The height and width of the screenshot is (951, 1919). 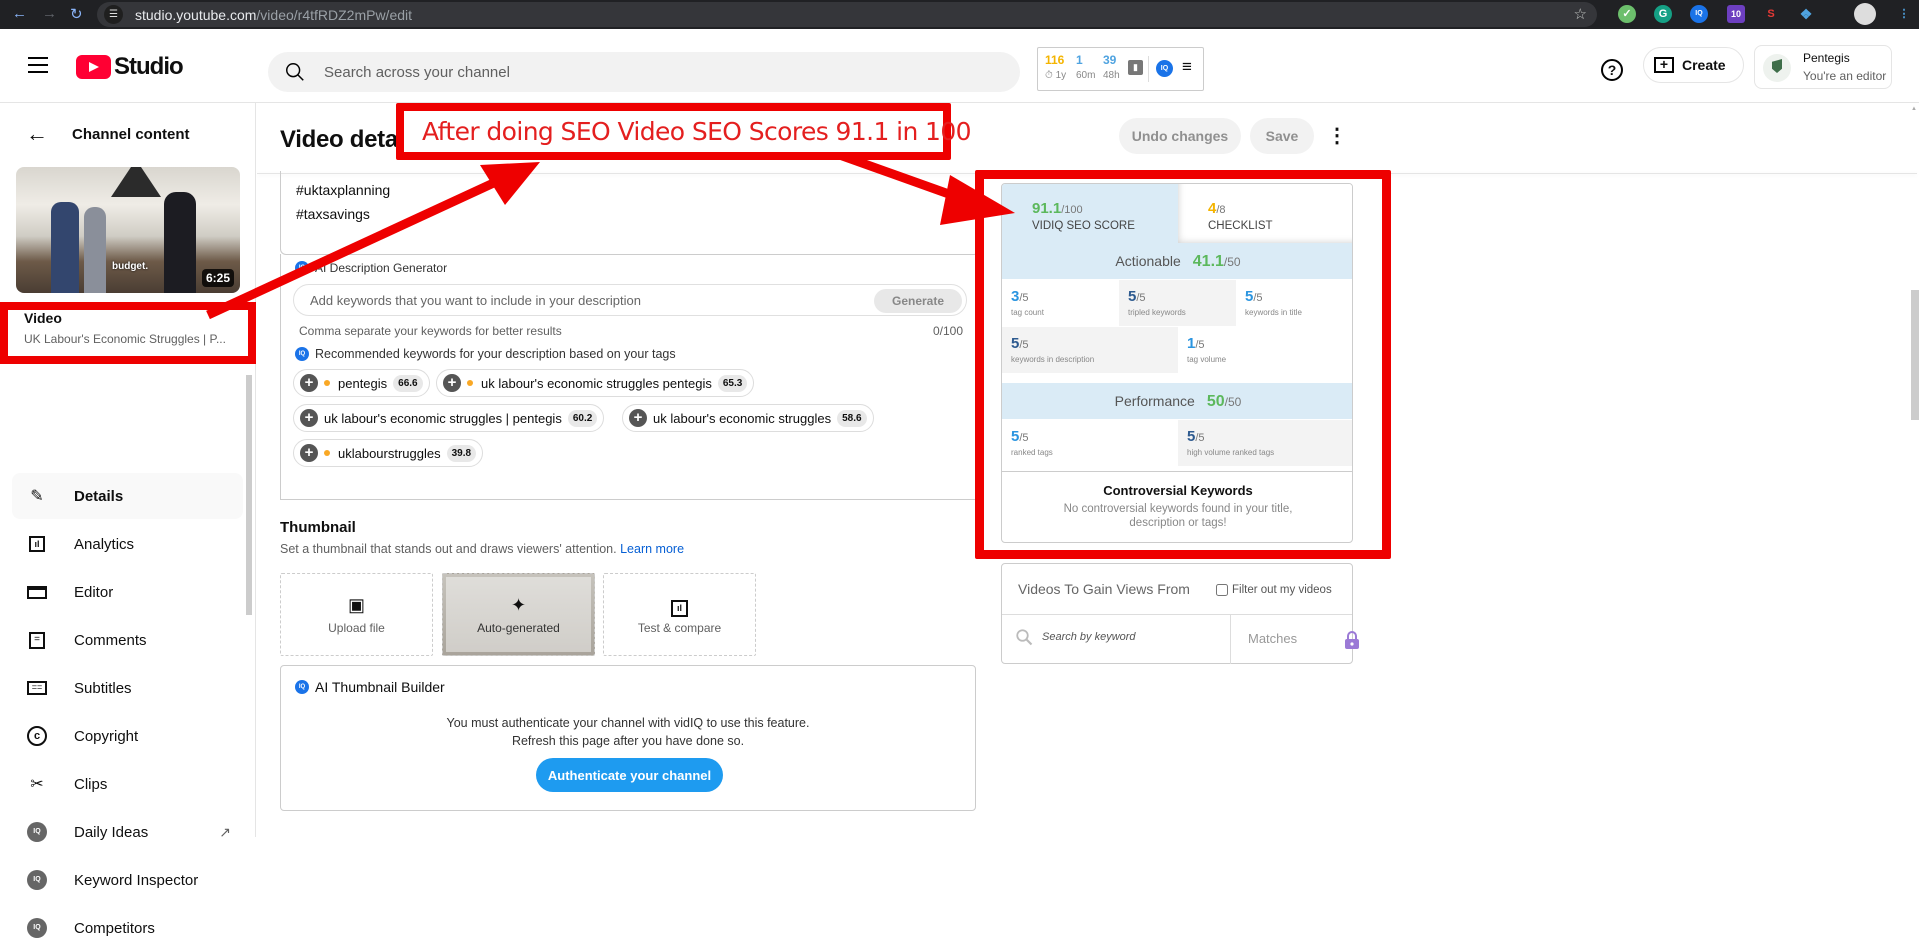 What do you see at coordinates (1627, 14) in the screenshot?
I see `extension-mail-icon: ✓` at bounding box center [1627, 14].